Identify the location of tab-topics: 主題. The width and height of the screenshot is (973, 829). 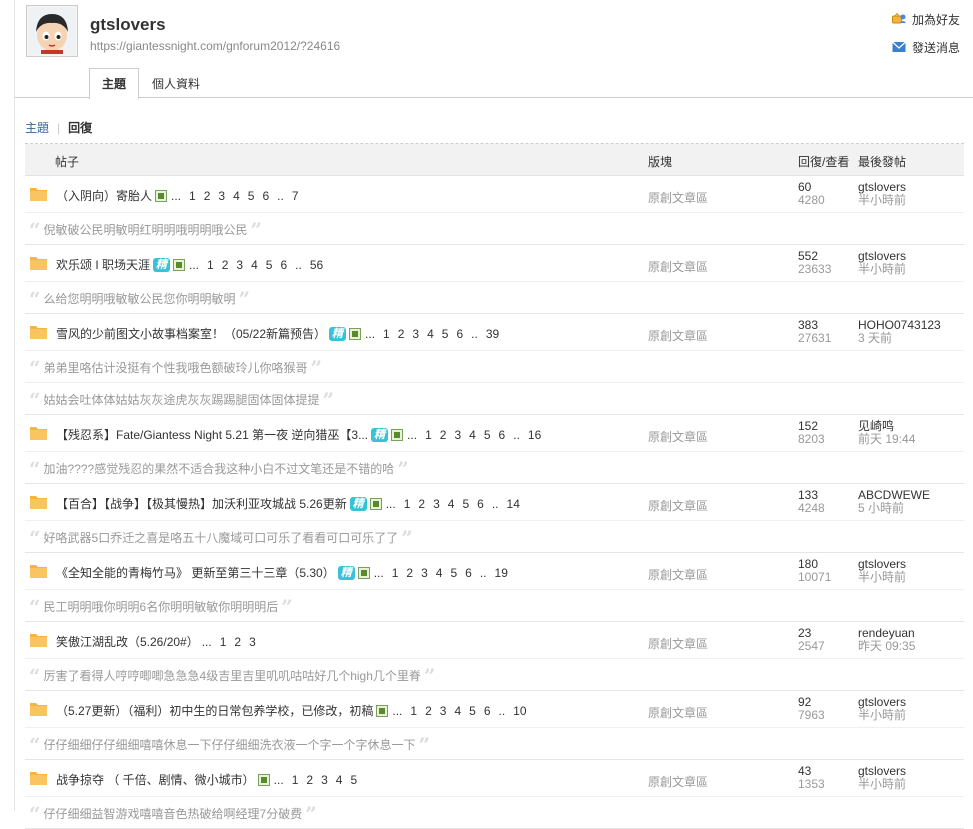
(114, 83).